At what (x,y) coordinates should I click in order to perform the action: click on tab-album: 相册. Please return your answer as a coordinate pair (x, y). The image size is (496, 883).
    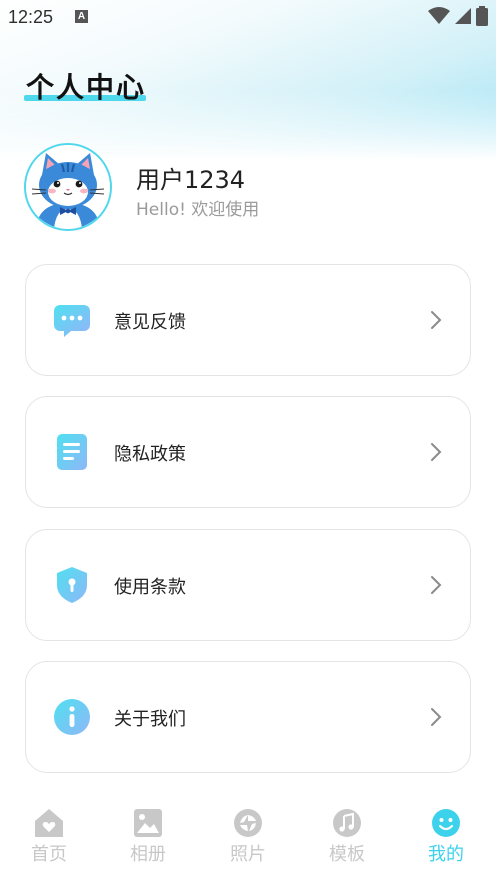
    Looking at the image, I should click on (148, 837).